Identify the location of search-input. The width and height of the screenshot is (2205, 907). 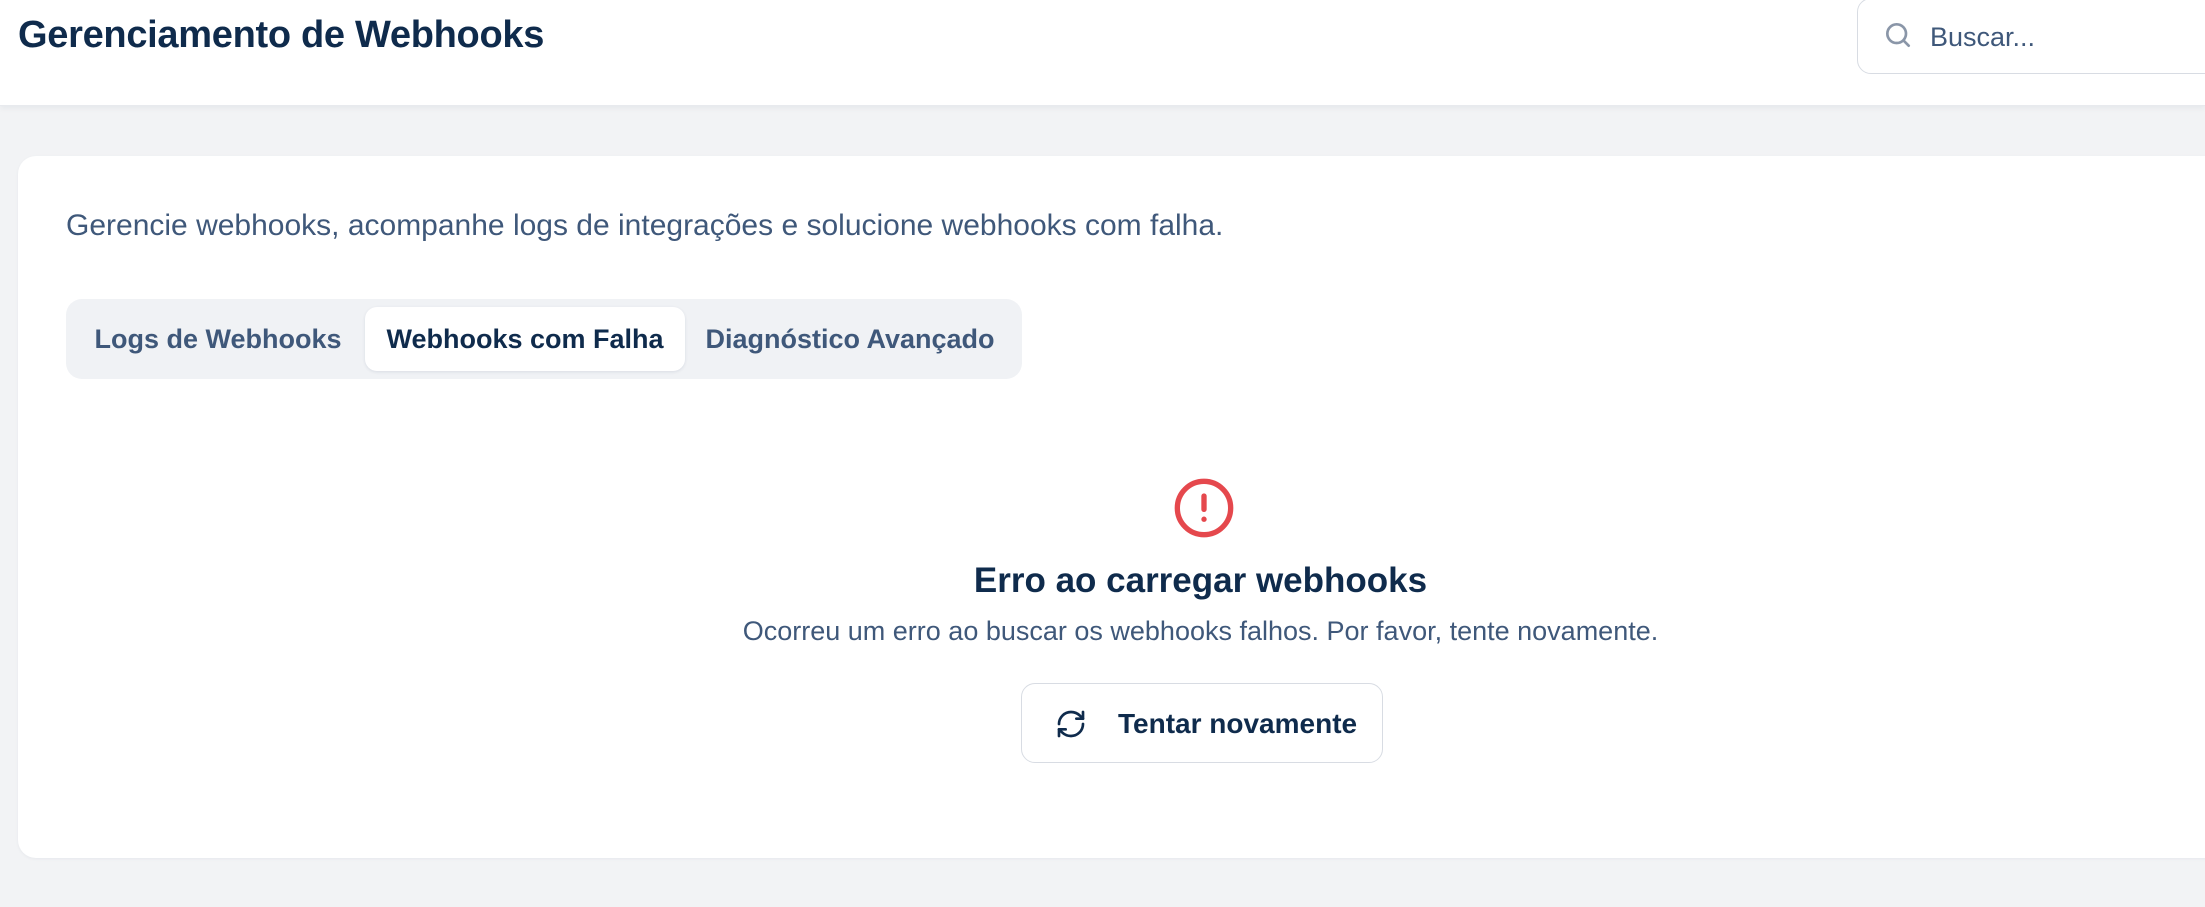
(2067, 37).